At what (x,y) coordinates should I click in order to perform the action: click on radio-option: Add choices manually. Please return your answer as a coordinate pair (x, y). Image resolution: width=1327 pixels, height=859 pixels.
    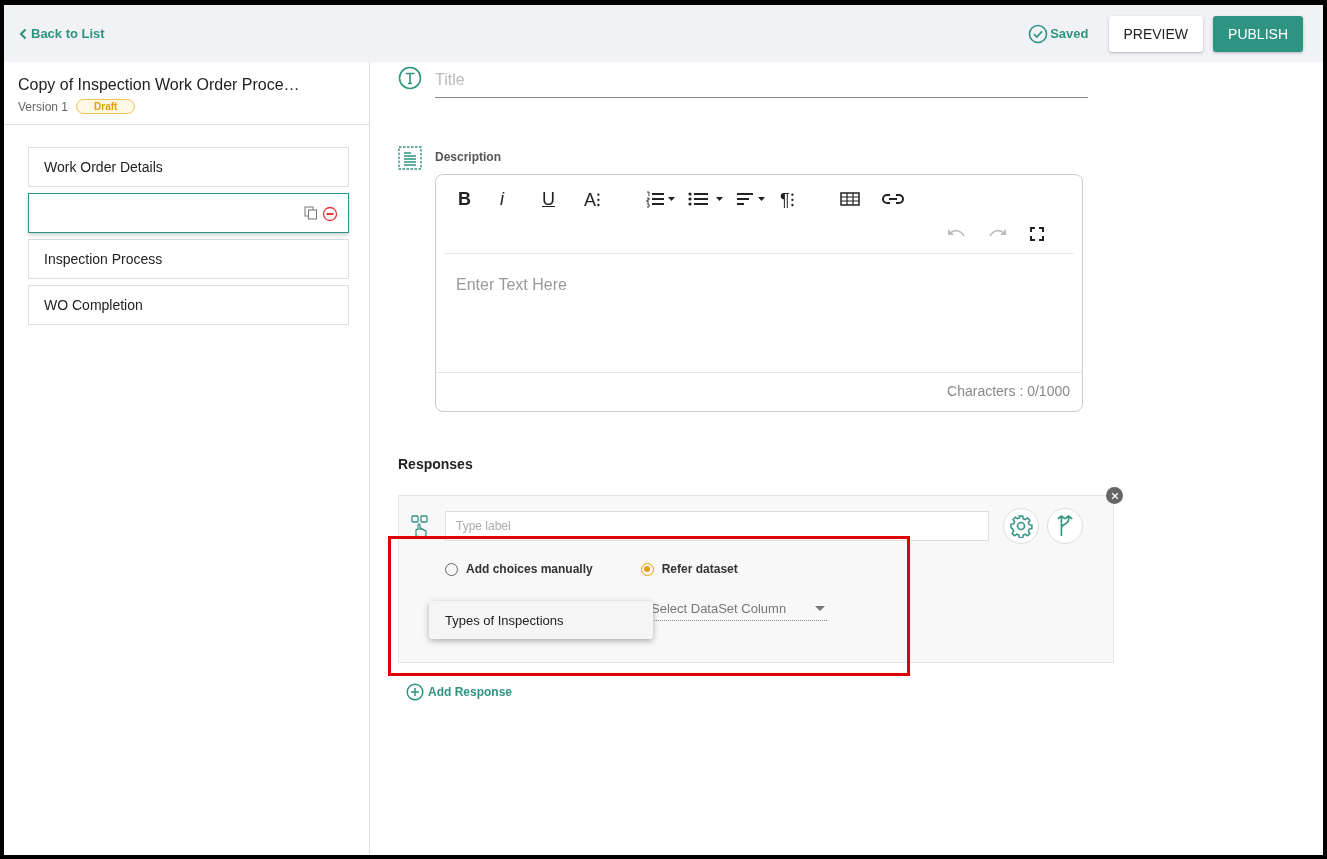
    Looking at the image, I should click on (519, 569).